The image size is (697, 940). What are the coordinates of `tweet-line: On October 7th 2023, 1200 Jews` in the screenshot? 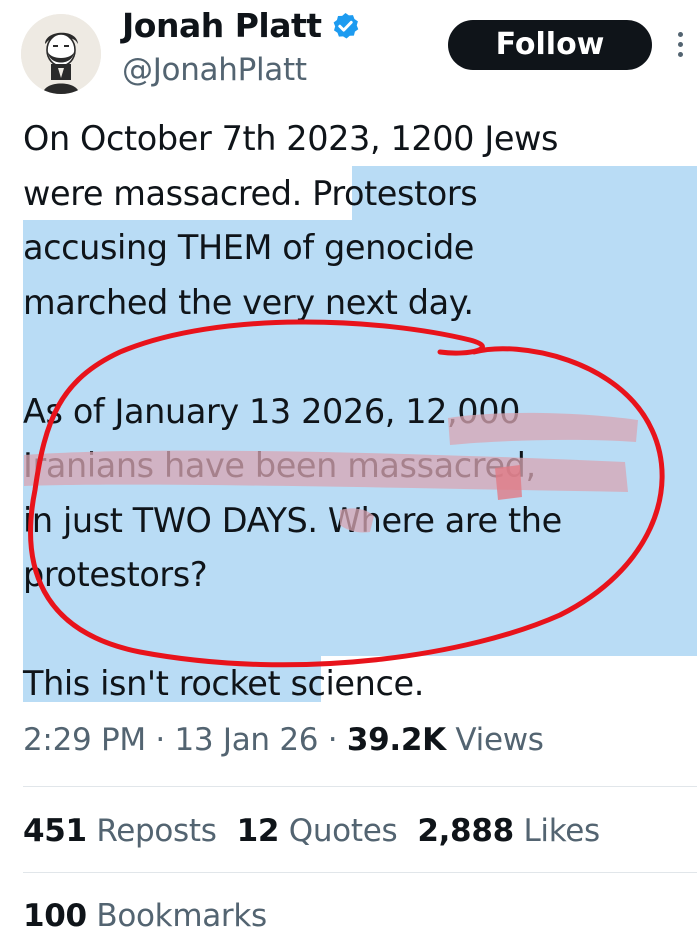 It's located at (291, 138).